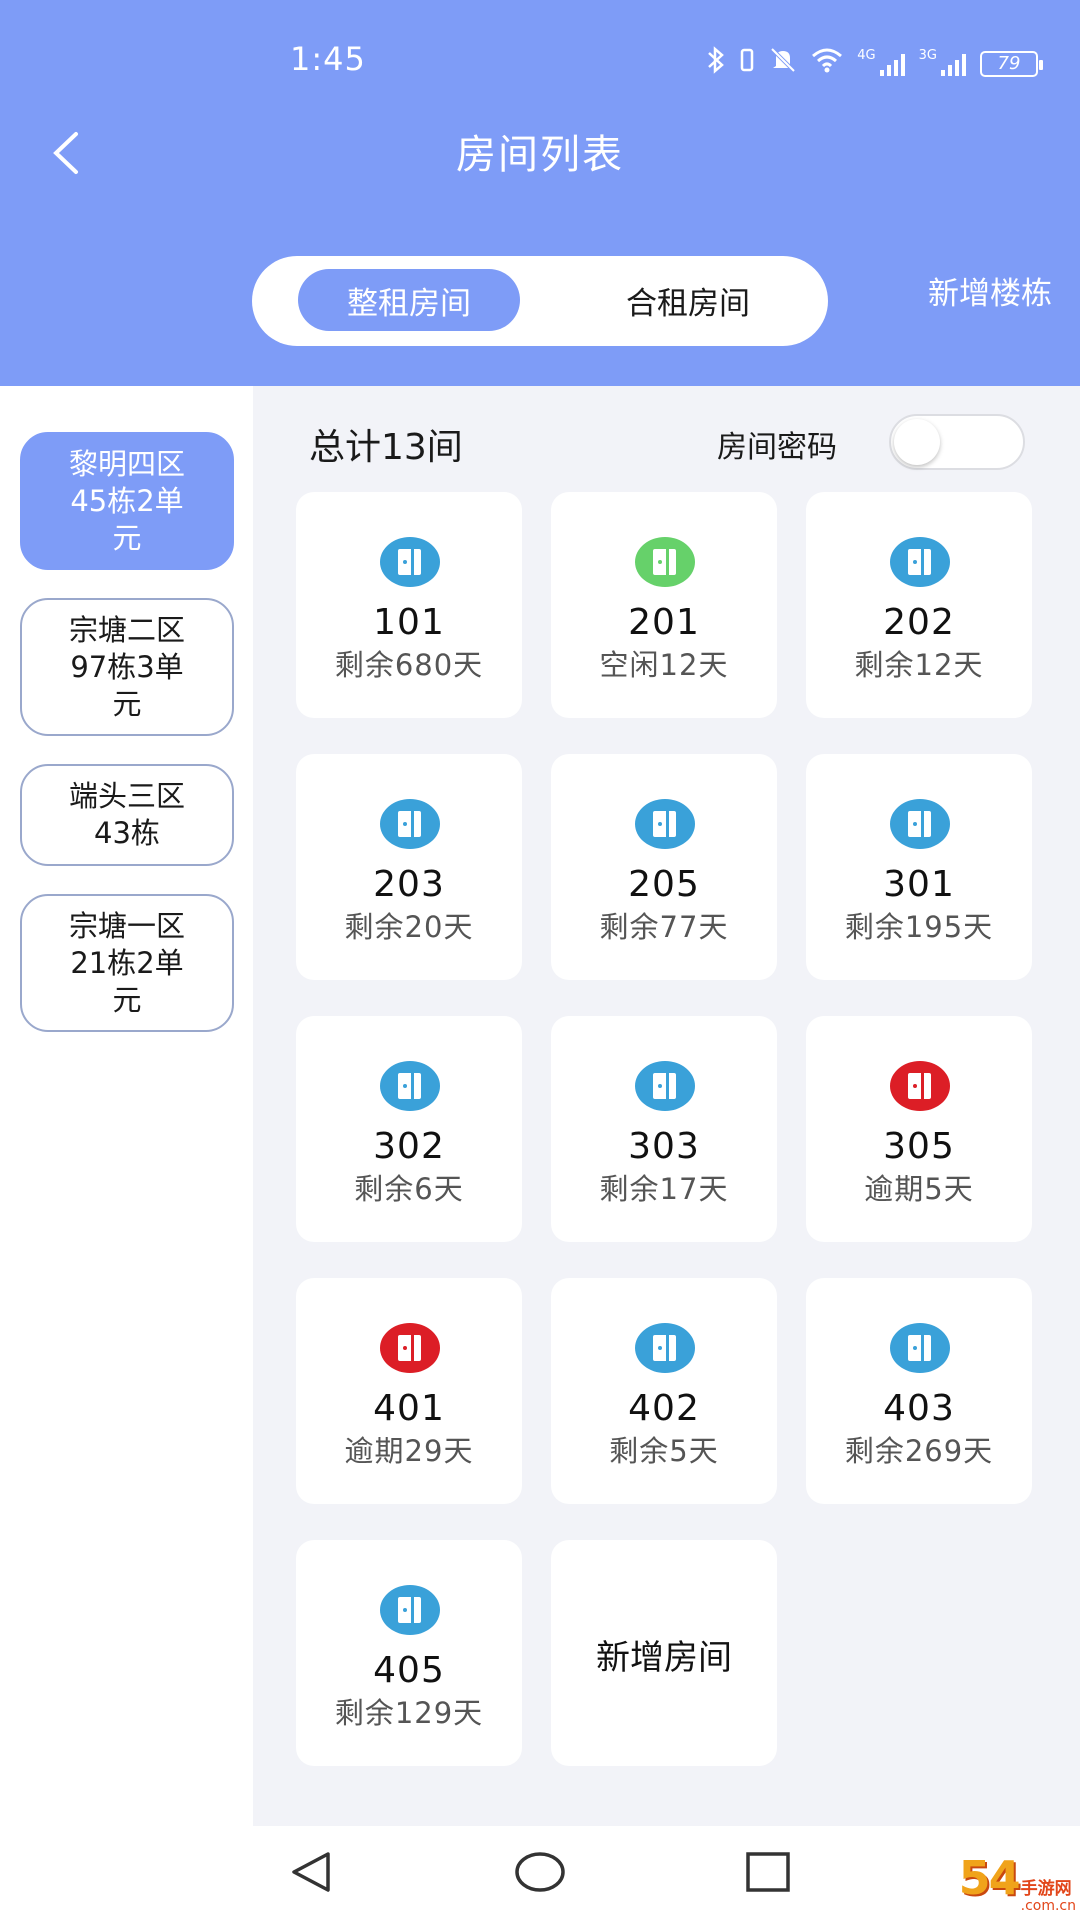 Image resolution: width=1080 pixels, height=1920 pixels. What do you see at coordinates (409, 1408) in the screenshot?
I see `room-number: 401` at bounding box center [409, 1408].